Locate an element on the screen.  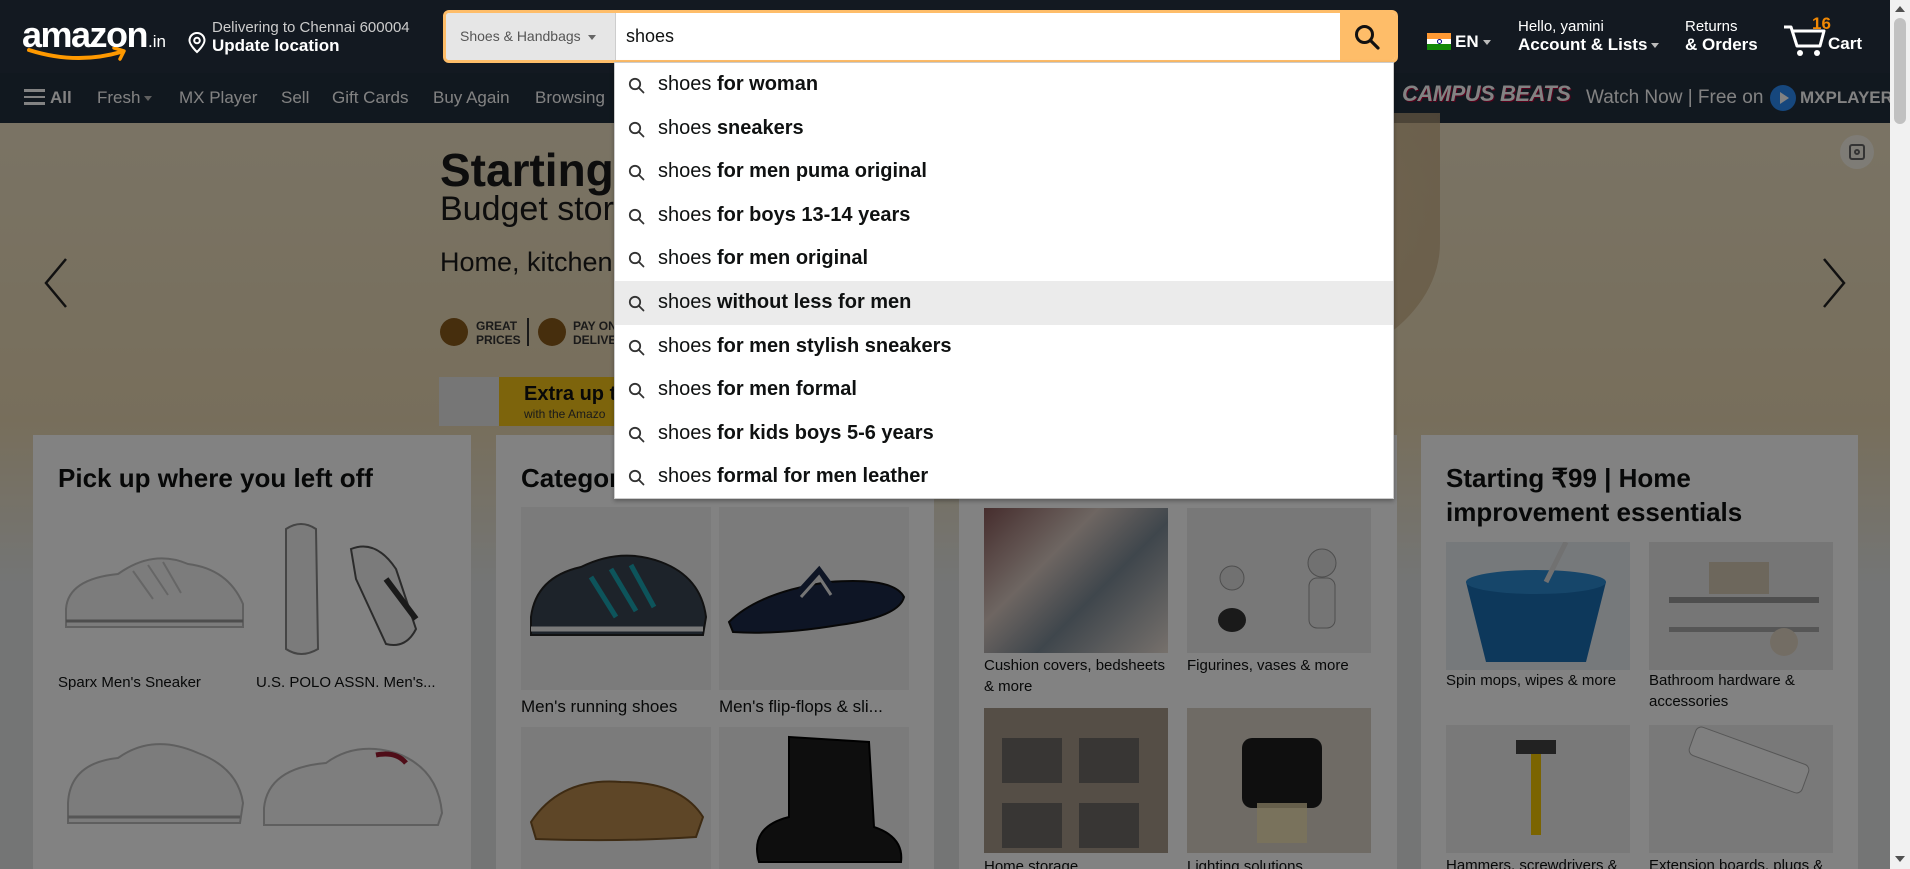
language-selector: EN is located at coordinates (1459, 43).